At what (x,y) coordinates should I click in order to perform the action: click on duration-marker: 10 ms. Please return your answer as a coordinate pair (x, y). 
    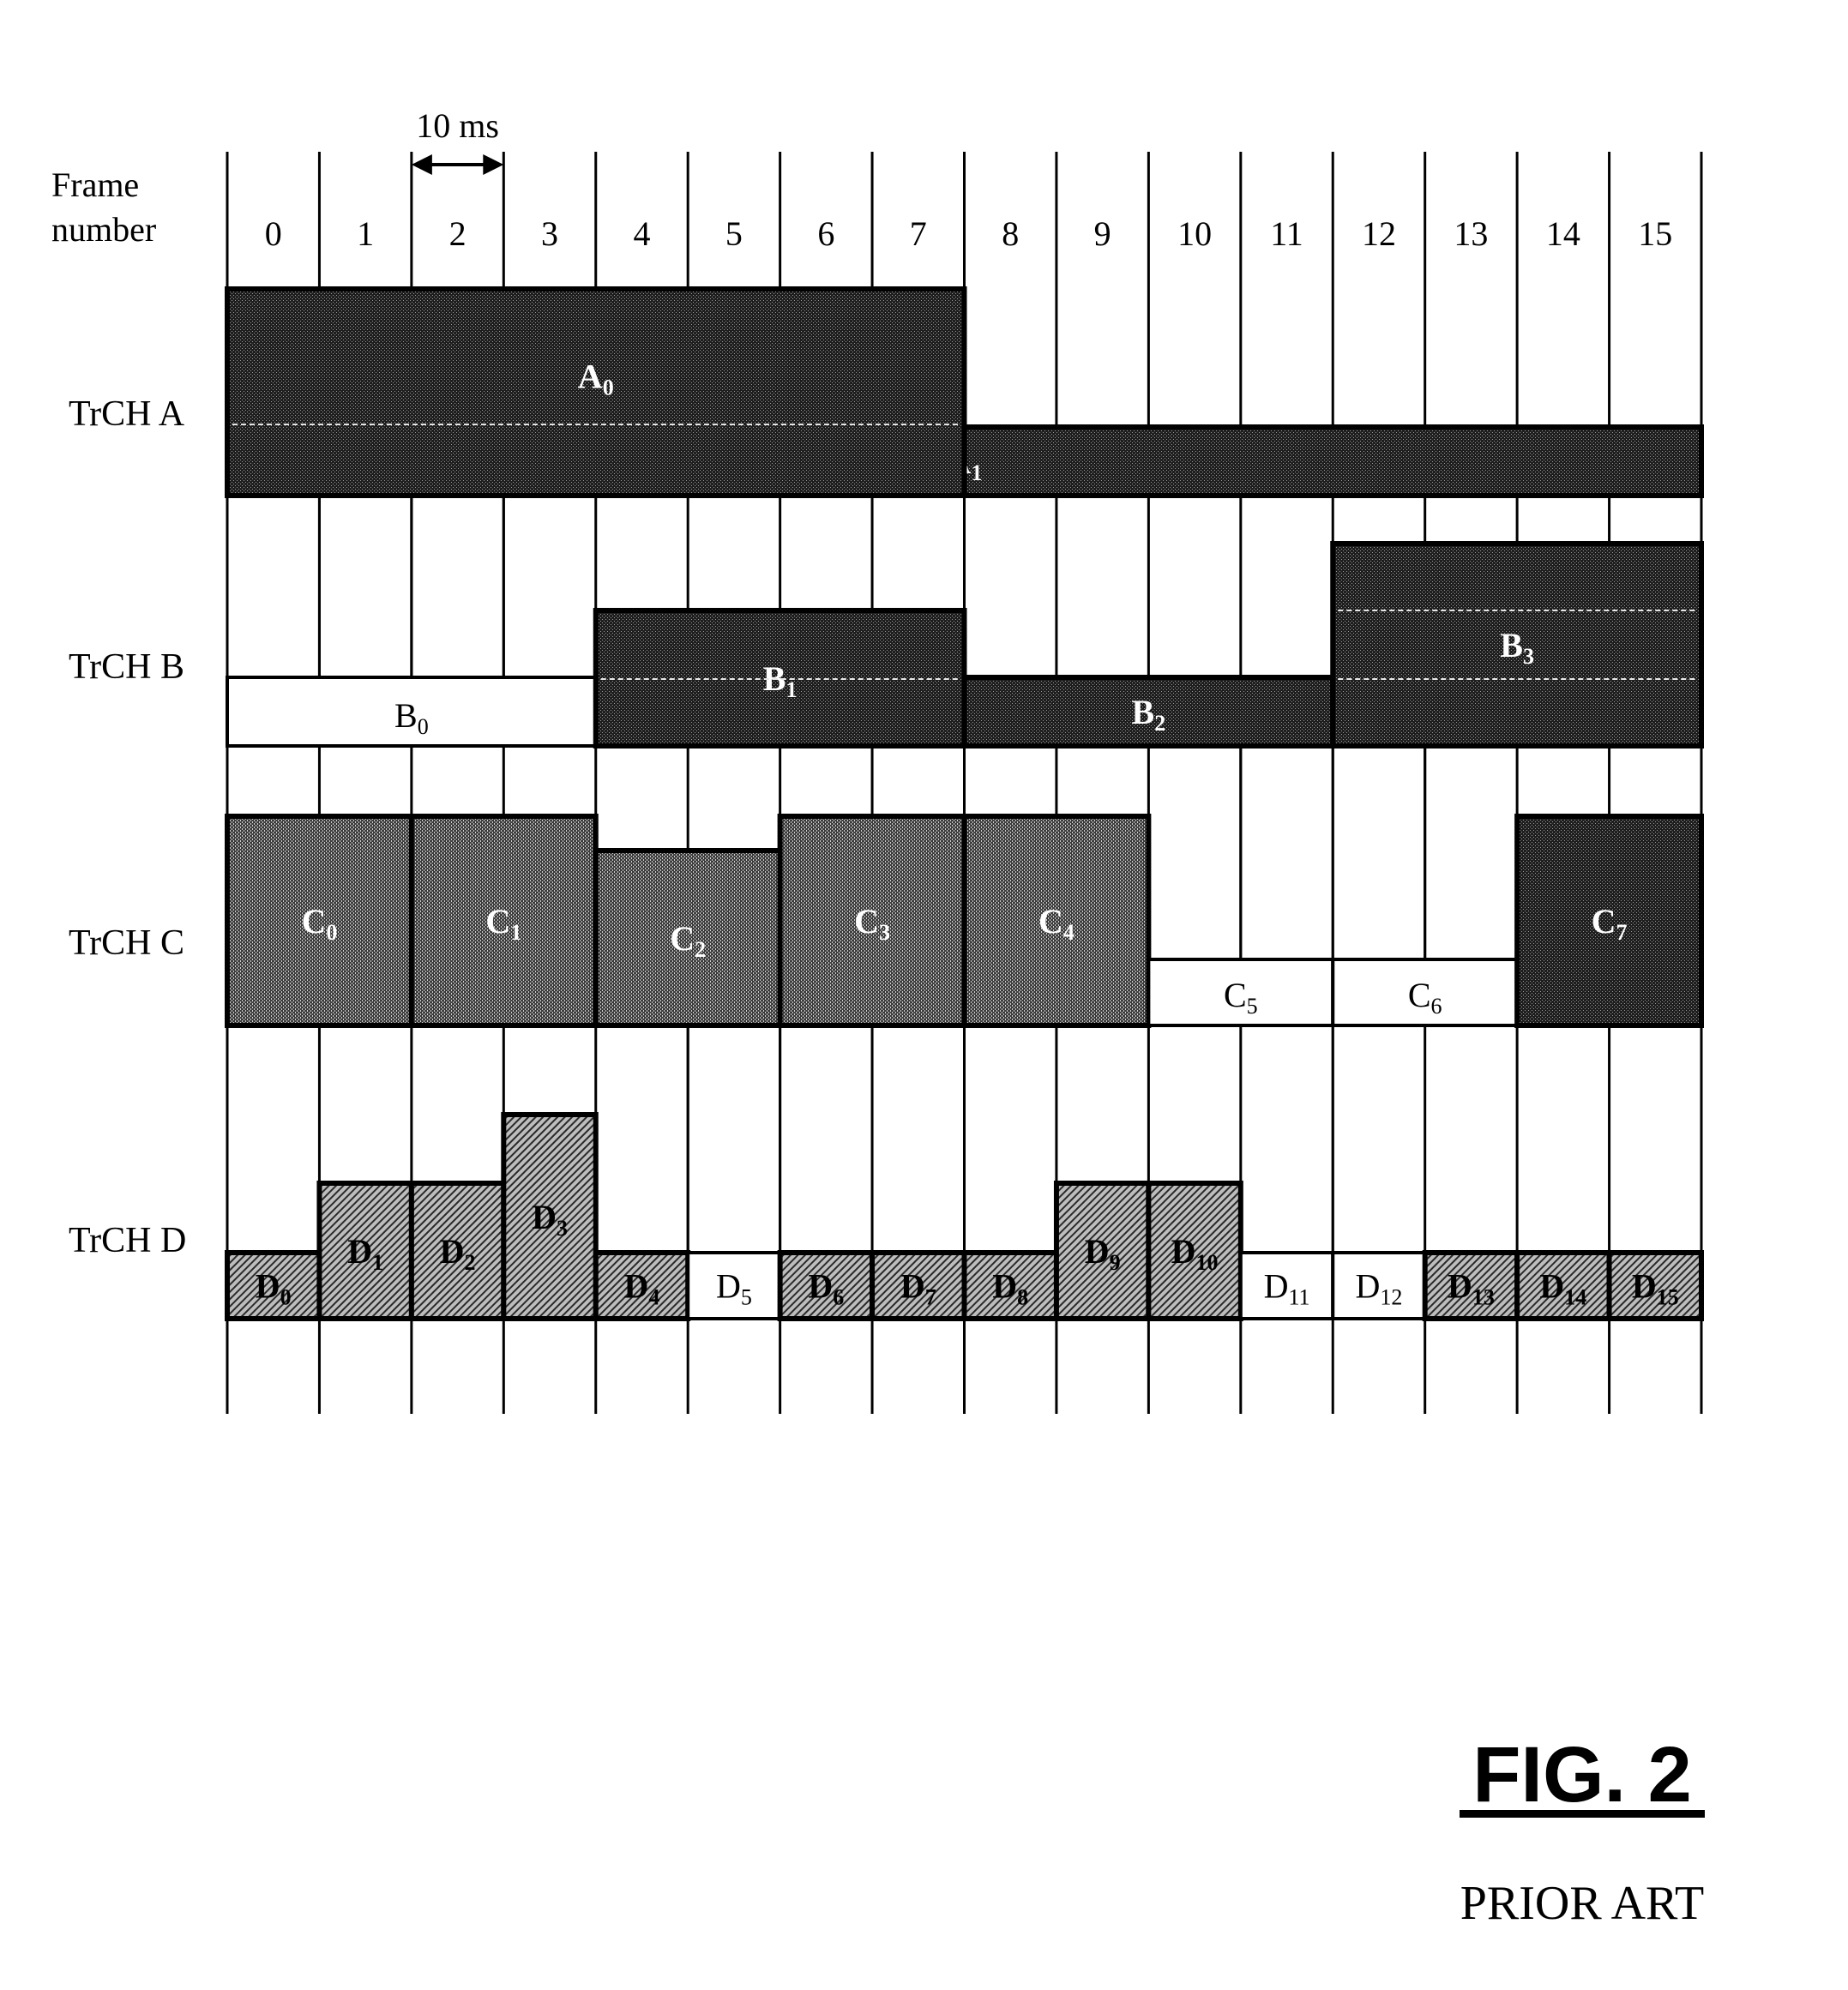
    Looking at the image, I should click on (457, 140).